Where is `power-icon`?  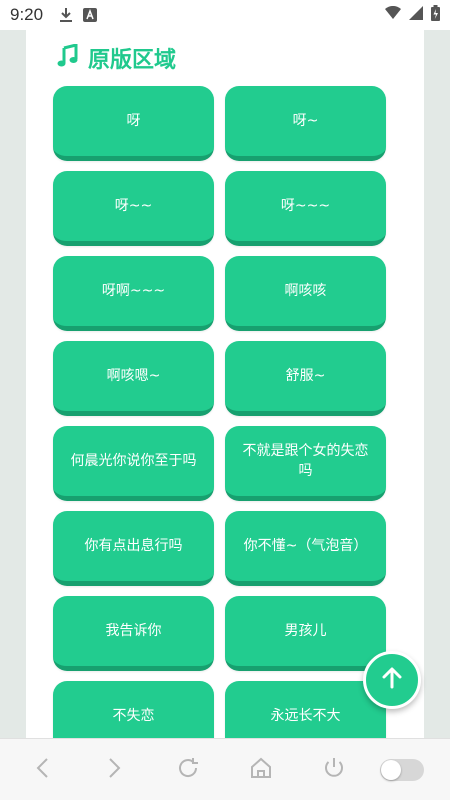
power-icon is located at coordinates (334, 770).